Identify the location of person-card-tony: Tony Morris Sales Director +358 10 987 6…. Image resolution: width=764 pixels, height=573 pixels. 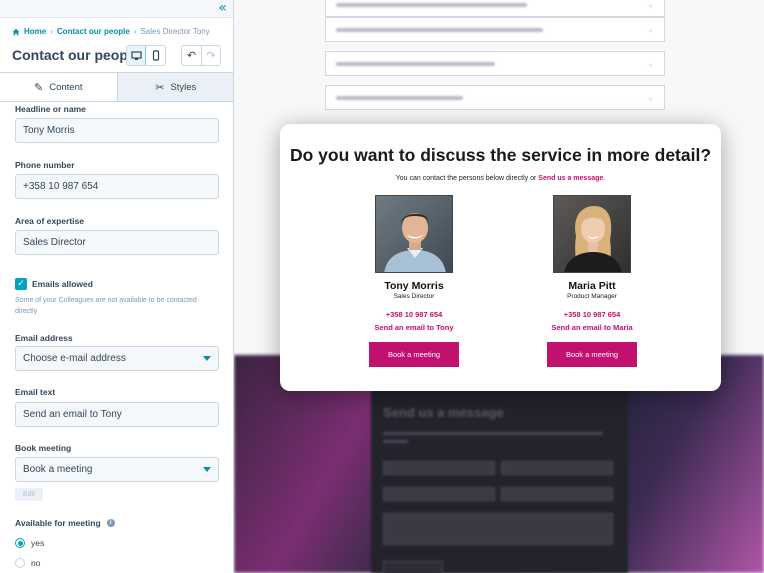
(414, 281).